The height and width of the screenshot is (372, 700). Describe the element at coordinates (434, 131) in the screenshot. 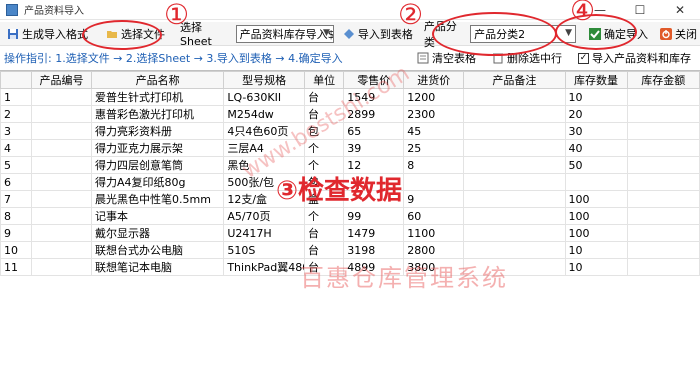

I see `table-cell: 45` at that location.